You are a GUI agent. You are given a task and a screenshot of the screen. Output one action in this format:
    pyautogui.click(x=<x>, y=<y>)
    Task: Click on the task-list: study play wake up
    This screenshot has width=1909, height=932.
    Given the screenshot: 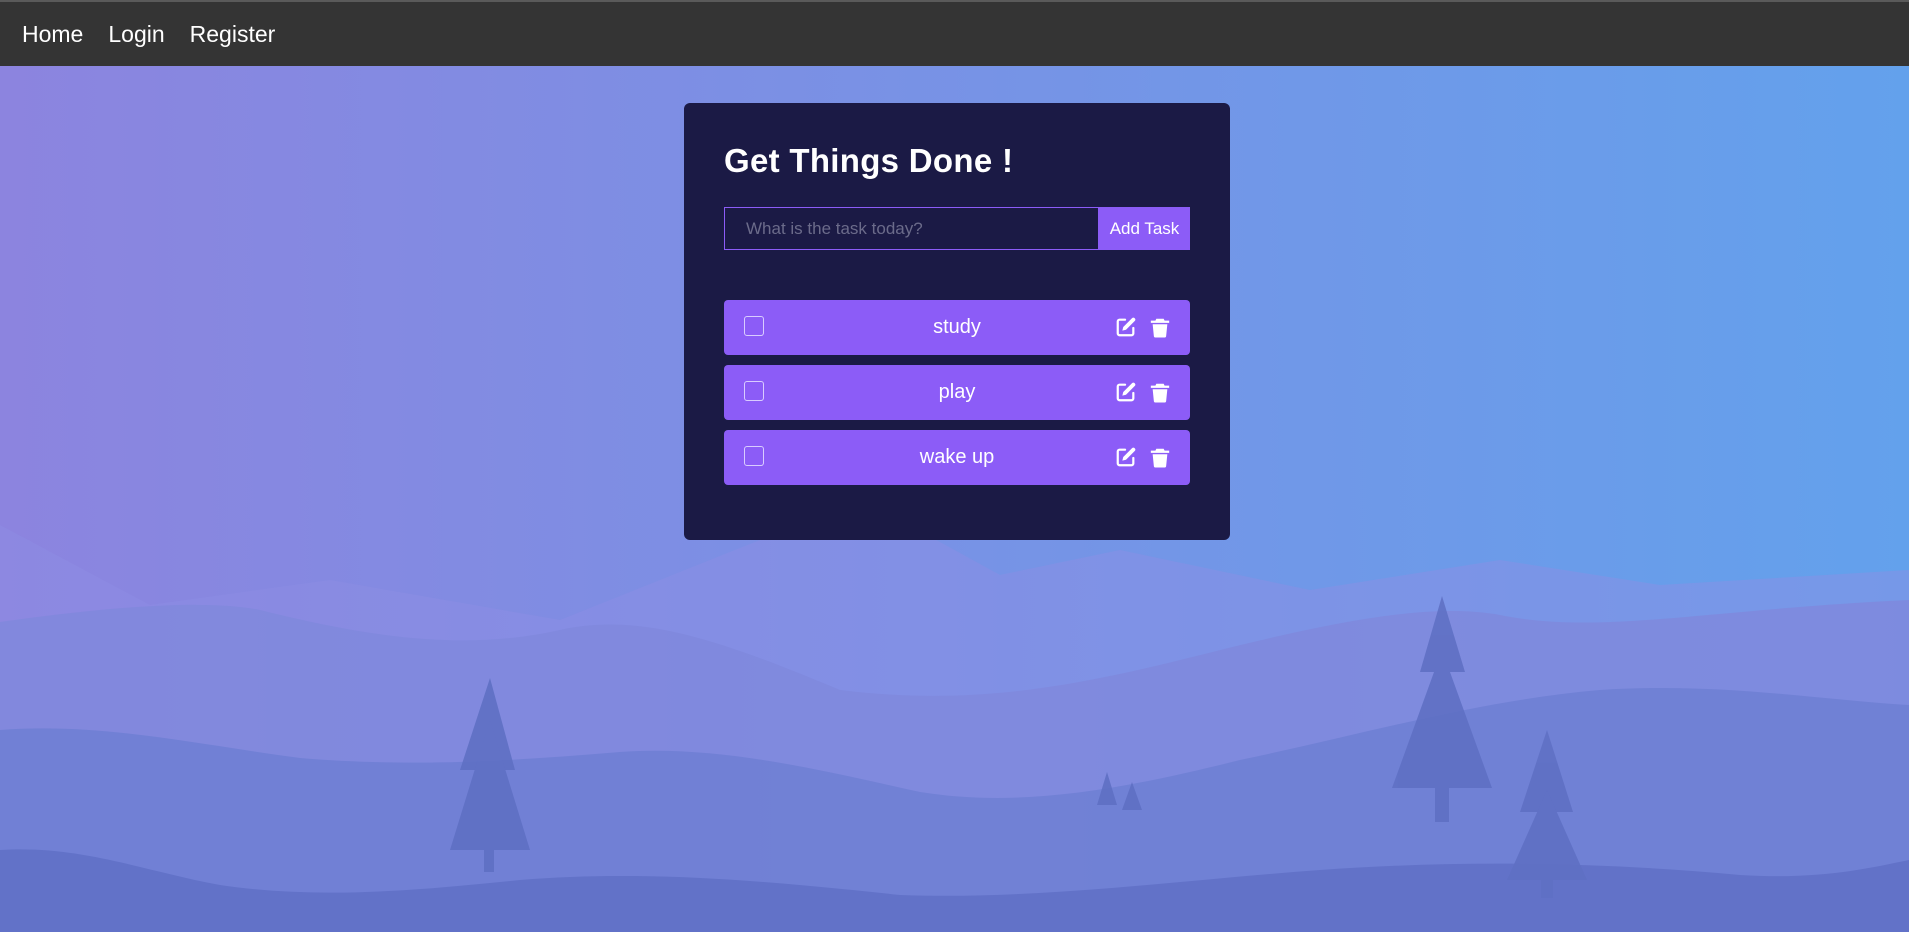 What is the action you would take?
    pyautogui.click(x=957, y=397)
    